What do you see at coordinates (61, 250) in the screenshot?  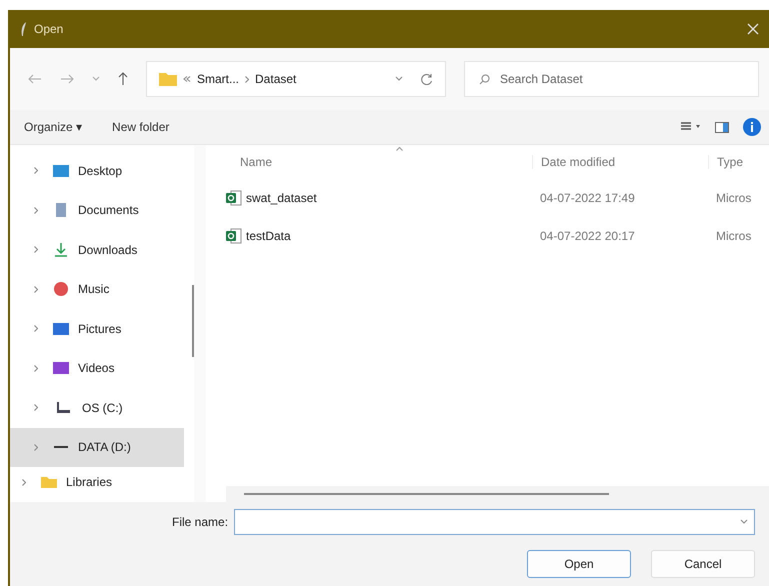 I see `download-icon` at bounding box center [61, 250].